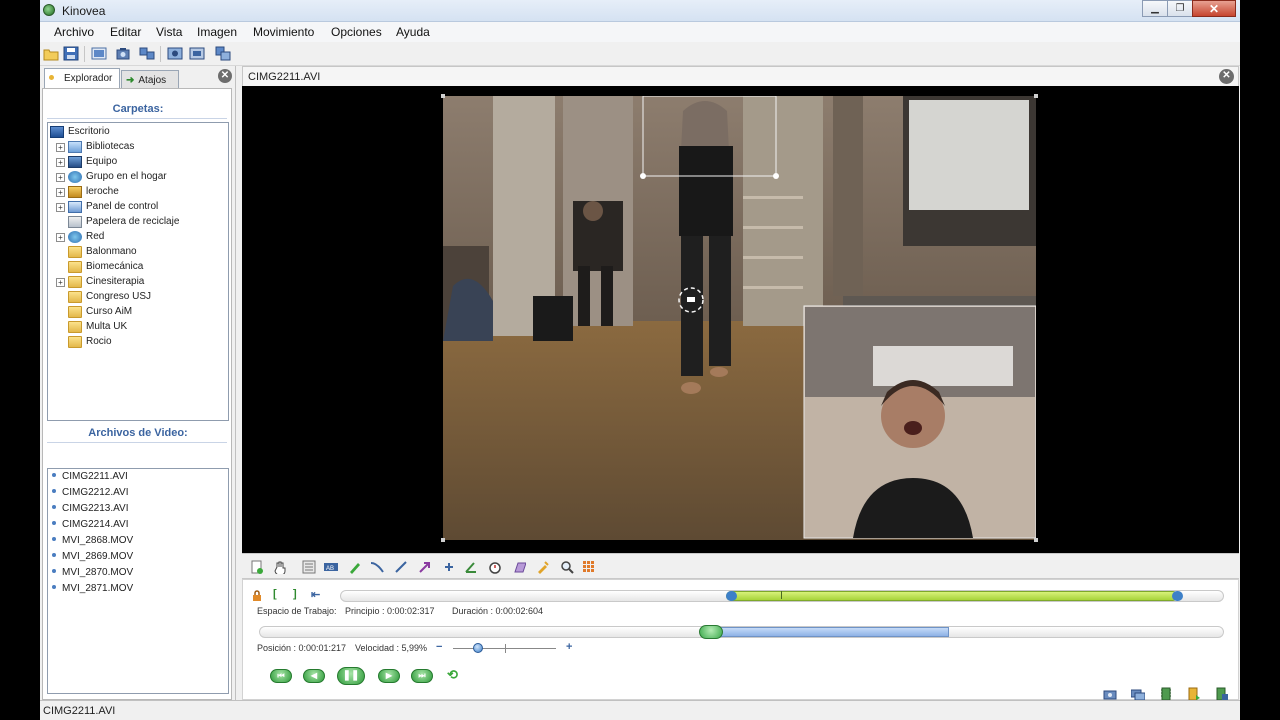 The width and height of the screenshot is (1280, 720). What do you see at coordinates (95, 476) in the screenshot?
I see `video-list-item-label: CIMG2211.AVI` at bounding box center [95, 476].